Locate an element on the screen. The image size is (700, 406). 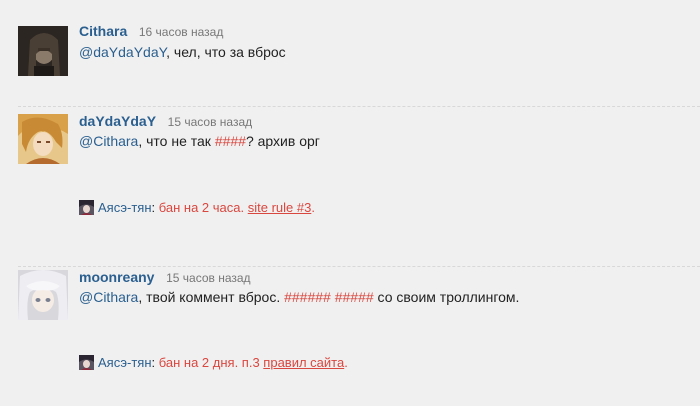
author-name: moonreany is located at coordinates (116, 277).